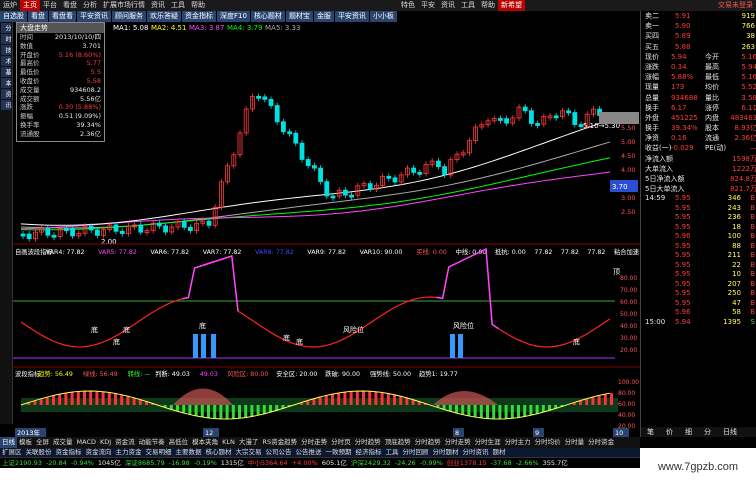 Image resolution: width=756 pixels, height=487 pixels. Describe the element at coordinates (30, 5) in the screenshot. I see `menu-item: 主页` at that location.